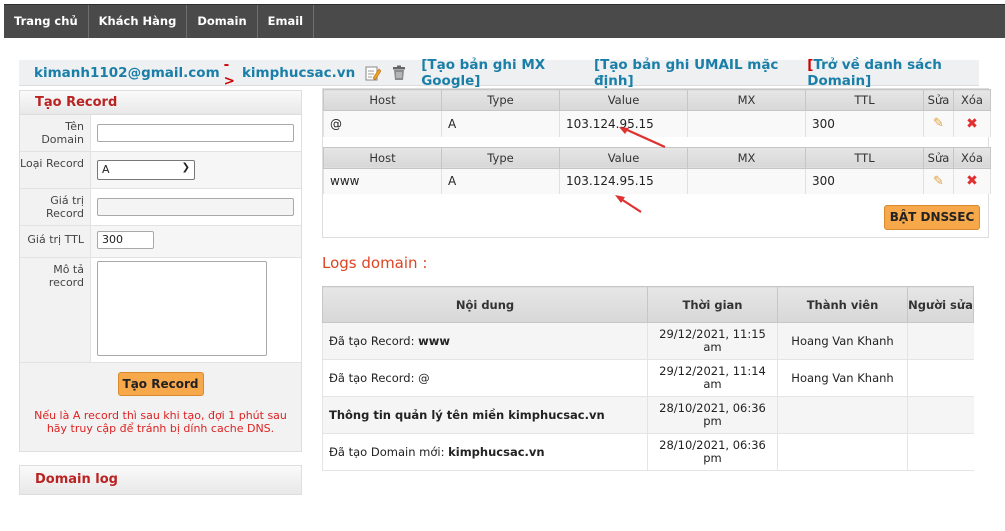 The width and height of the screenshot is (1005, 531). What do you see at coordinates (182, 308) in the screenshot?
I see `description-textarea` at bounding box center [182, 308].